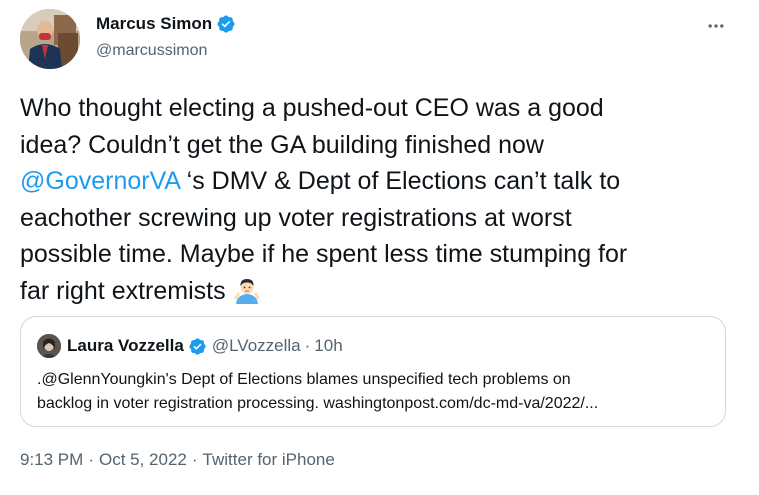  I want to click on author-name-row: Marcus Simon, so click(166, 24).